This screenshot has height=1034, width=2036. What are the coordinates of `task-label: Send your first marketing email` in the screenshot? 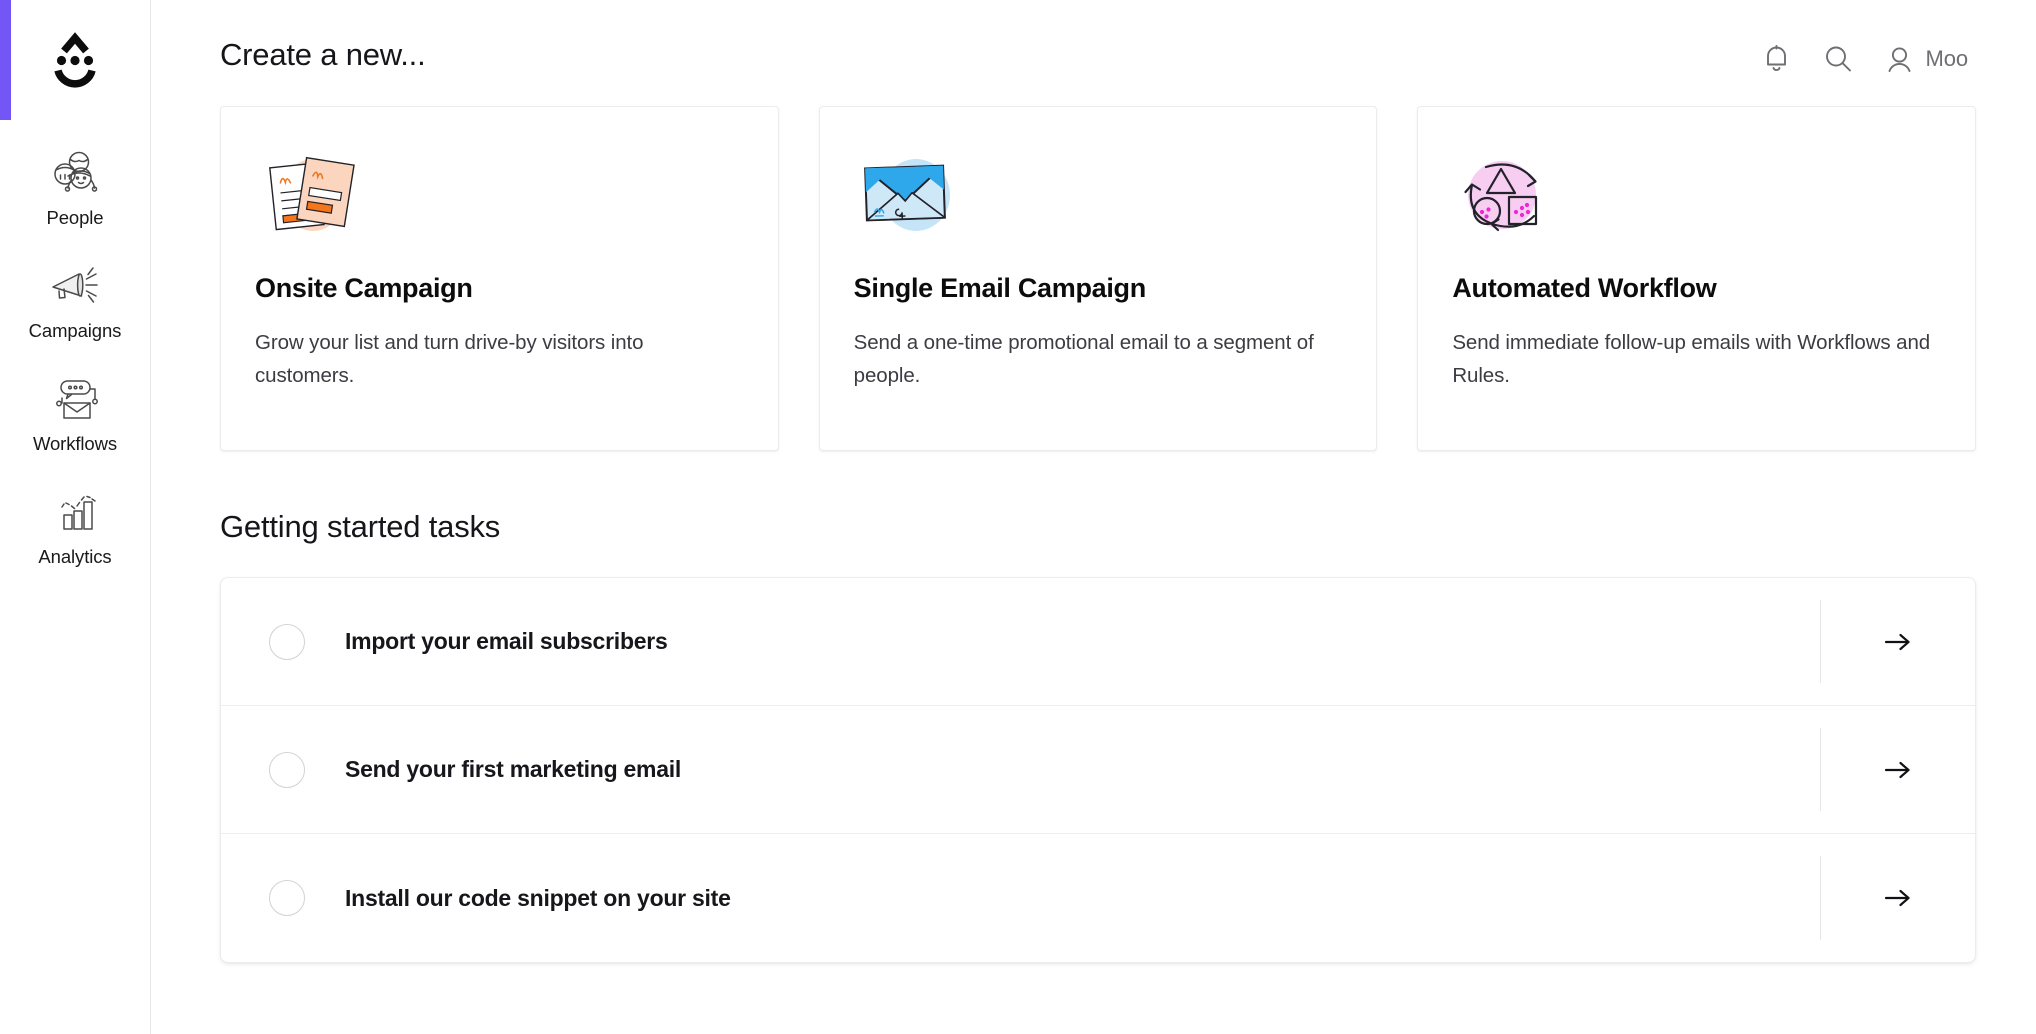 It's located at (513, 769).